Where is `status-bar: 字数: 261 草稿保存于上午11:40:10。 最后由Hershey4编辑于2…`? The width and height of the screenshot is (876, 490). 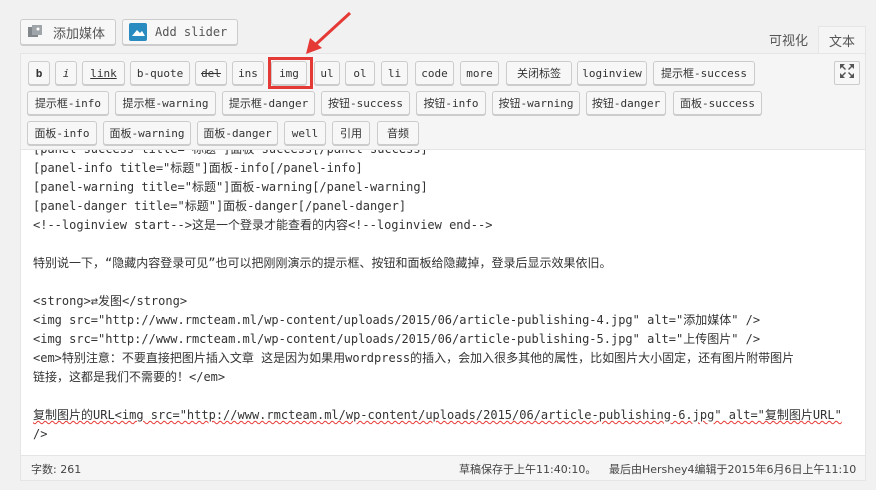 status-bar: 字数: 261 草稿保存于上午11:40:10。 最后由Hershey4编辑于2… is located at coordinates (443, 467).